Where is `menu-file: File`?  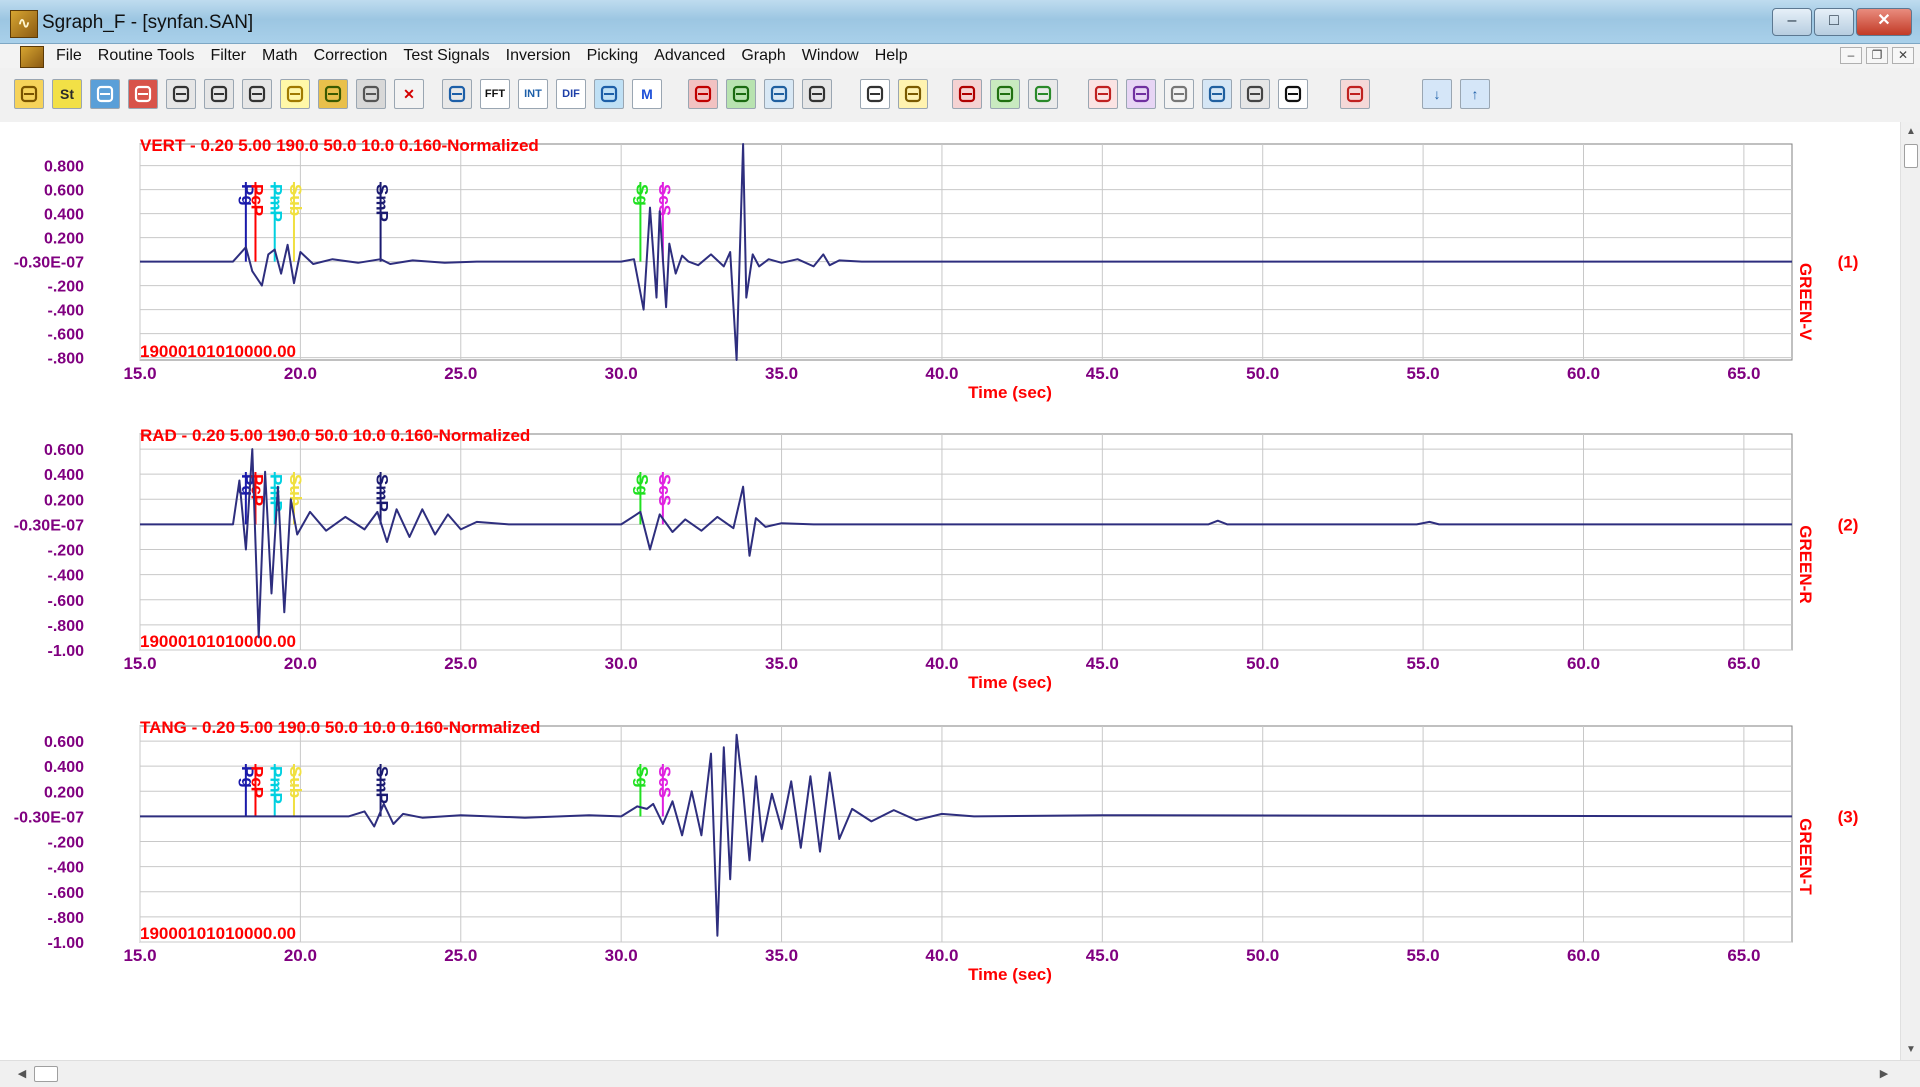 menu-file: File is located at coordinates (69, 56).